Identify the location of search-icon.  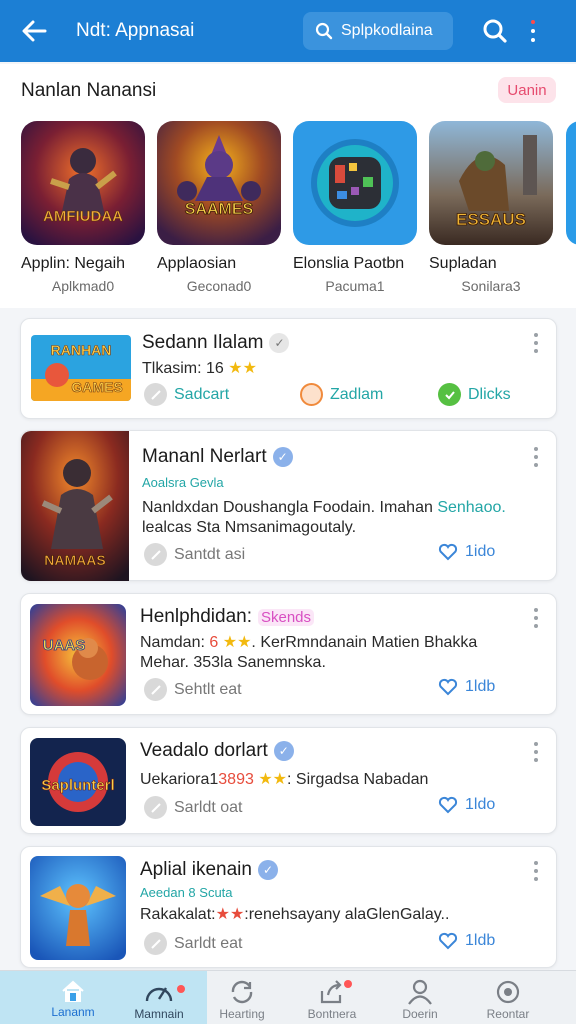
(324, 31).